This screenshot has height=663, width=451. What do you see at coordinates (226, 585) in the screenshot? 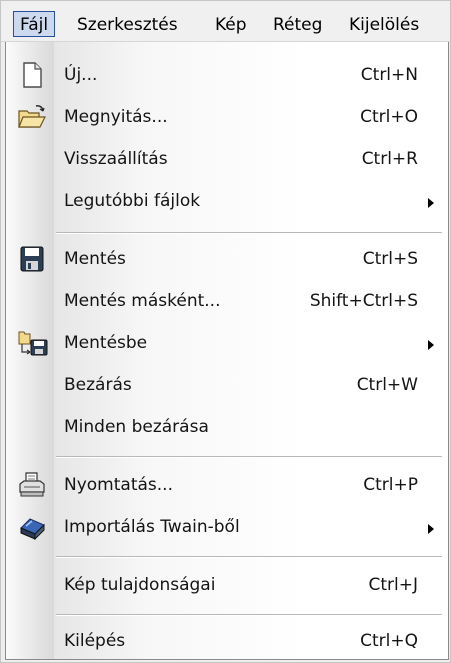
I see `menu-item-image-properties: Kép tulajdonságai Ctrl+J` at bounding box center [226, 585].